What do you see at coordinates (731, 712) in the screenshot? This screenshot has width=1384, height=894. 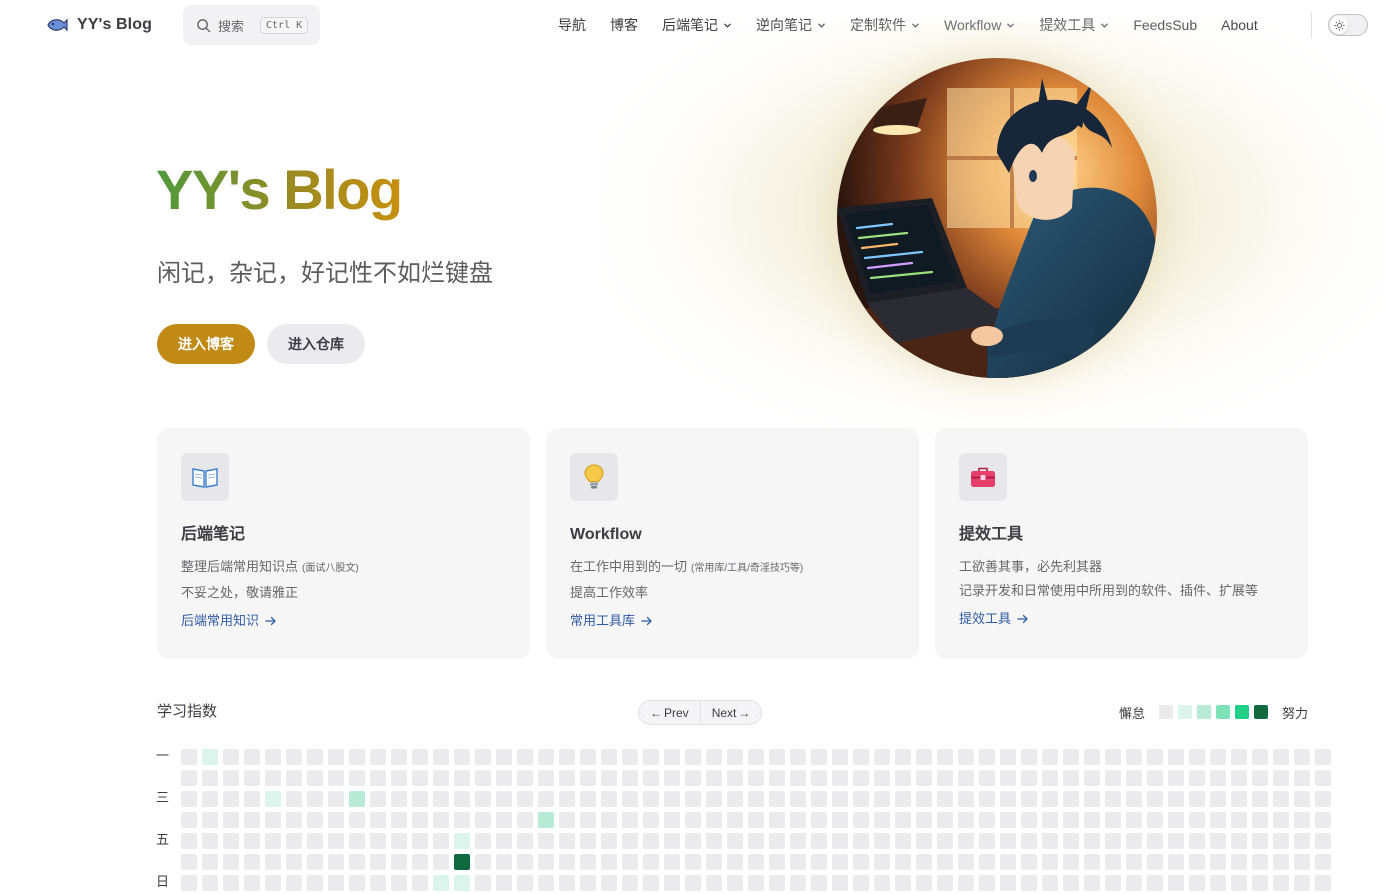 I see `next-button: Next →` at bounding box center [731, 712].